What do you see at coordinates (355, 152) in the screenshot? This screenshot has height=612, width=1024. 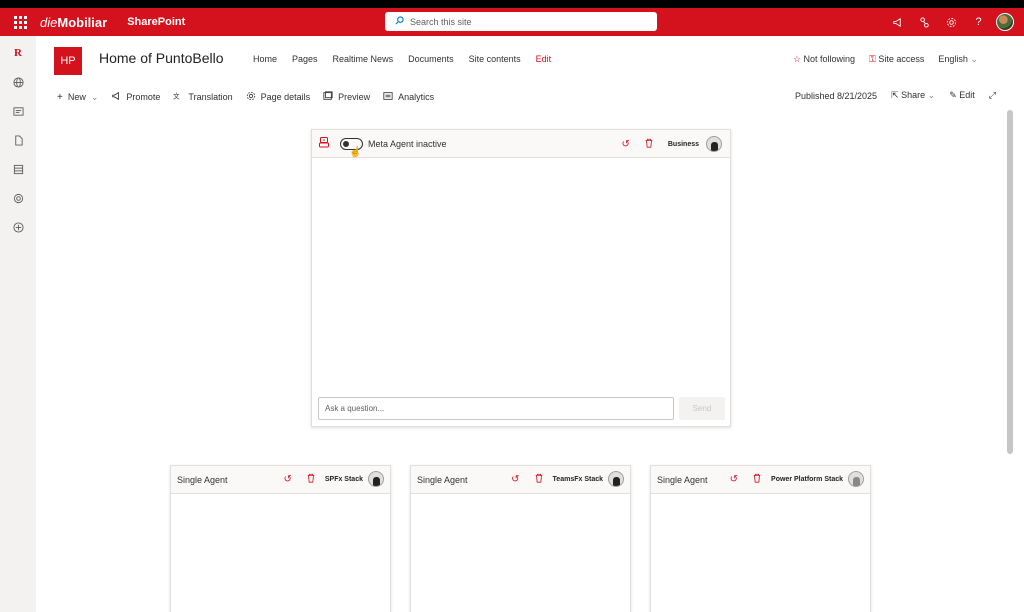 I see `hand-cursor-icon: ☝` at bounding box center [355, 152].